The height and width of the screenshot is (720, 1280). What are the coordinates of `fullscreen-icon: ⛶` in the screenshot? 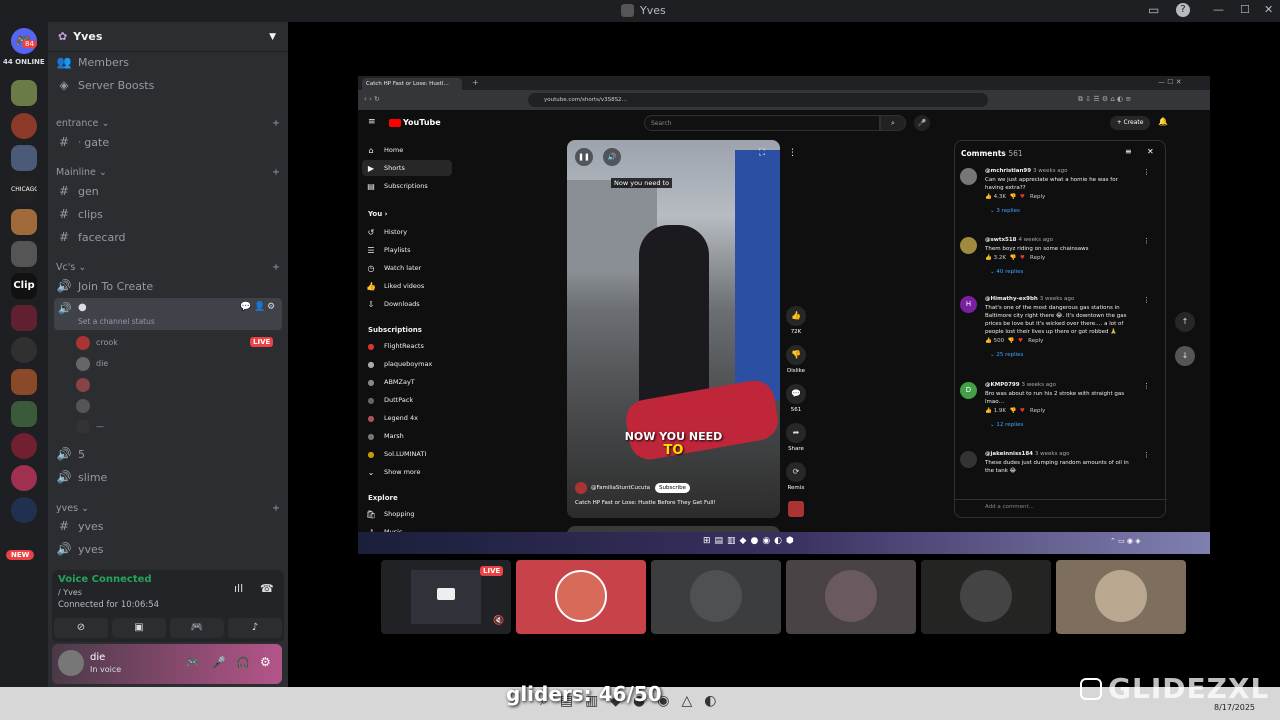 It's located at (762, 157).